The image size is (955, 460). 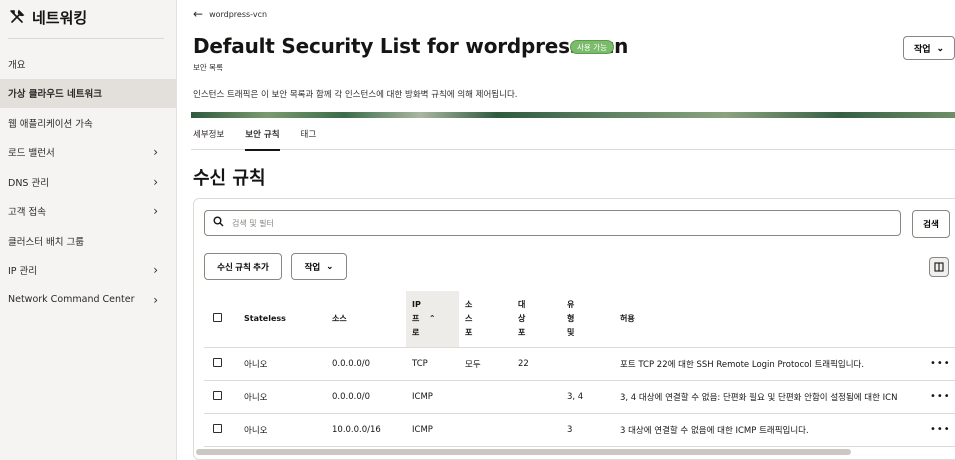 What do you see at coordinates (46, 242) in the screenshot?
I see `sidebar-item-label: 클러스터 배치 그룹` at bounding box center [46, 242].